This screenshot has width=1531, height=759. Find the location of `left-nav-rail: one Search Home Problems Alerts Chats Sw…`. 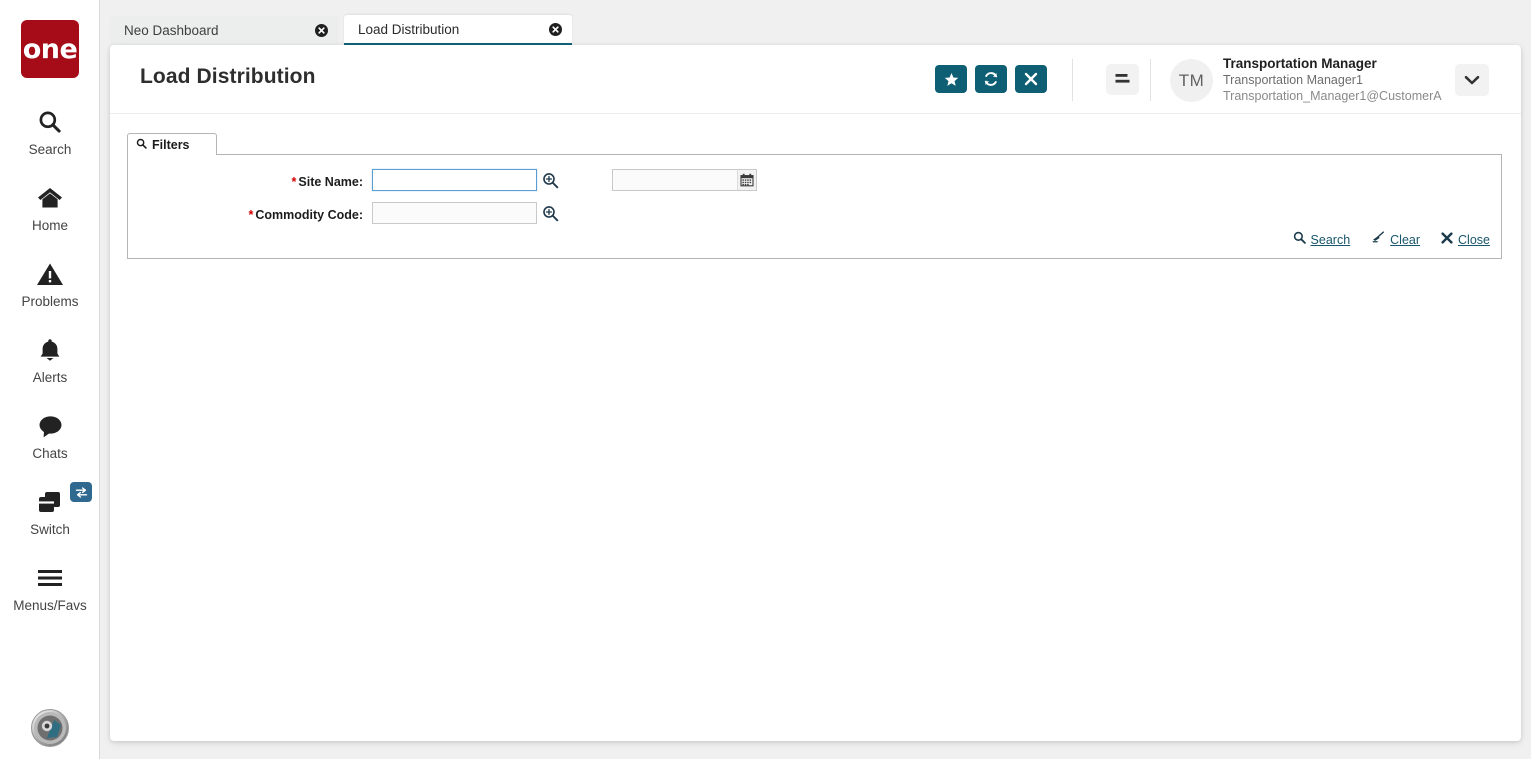

left-nav-rail: one Search Home Problems Alerts Chats Sw… is located at coordinates (50, 379).